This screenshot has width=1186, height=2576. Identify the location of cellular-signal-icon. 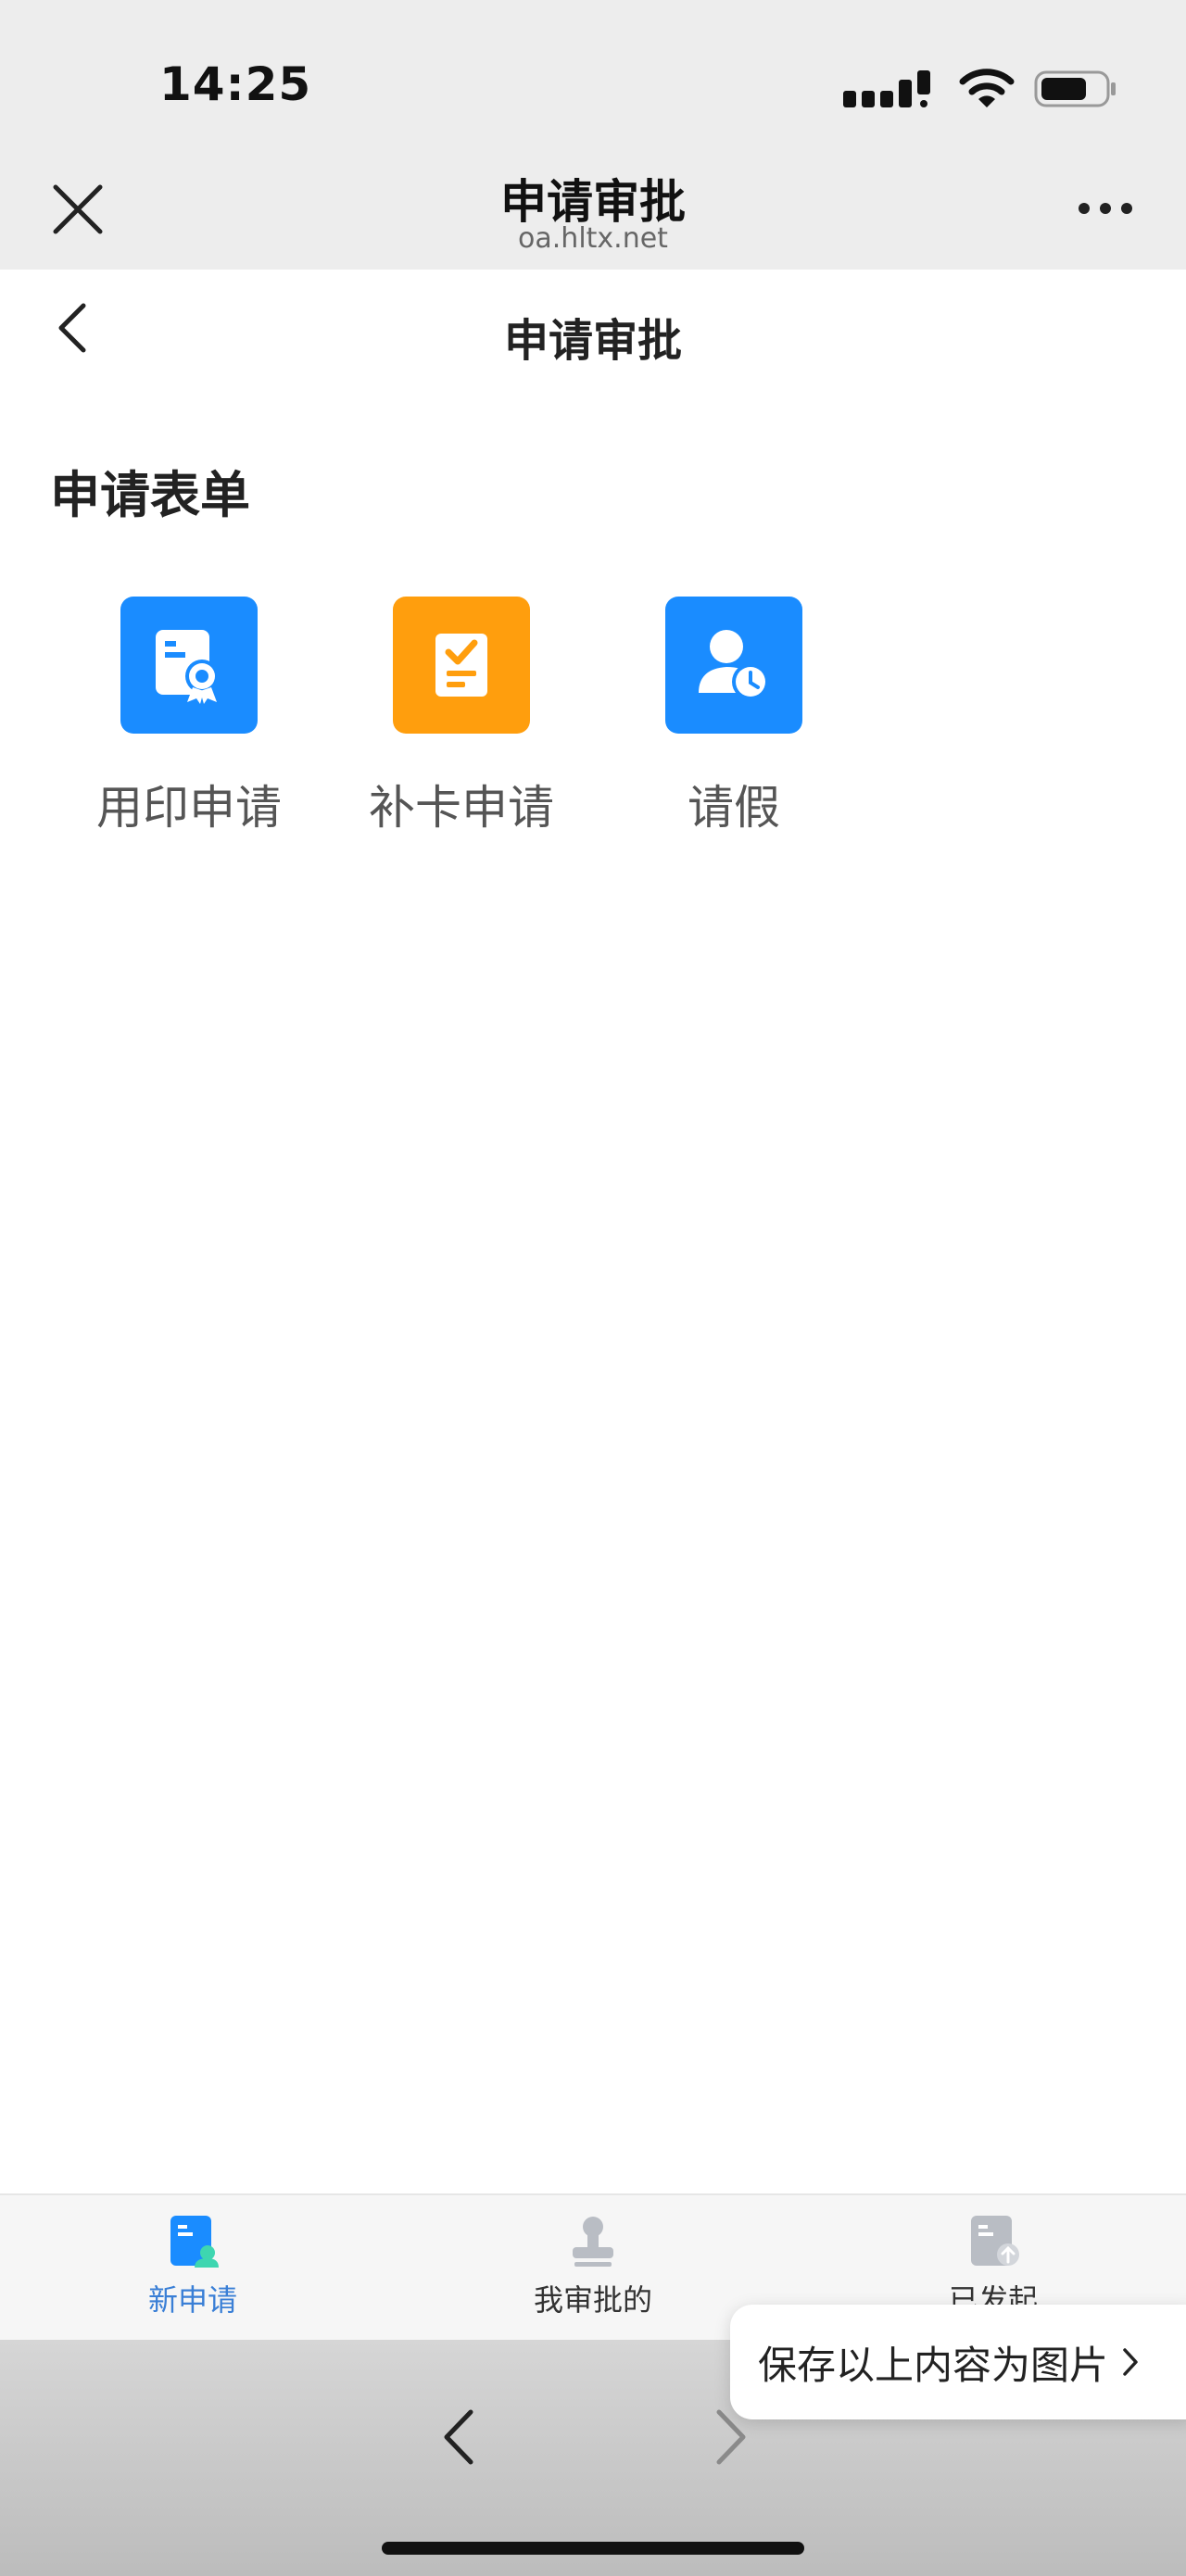
(886, 88).